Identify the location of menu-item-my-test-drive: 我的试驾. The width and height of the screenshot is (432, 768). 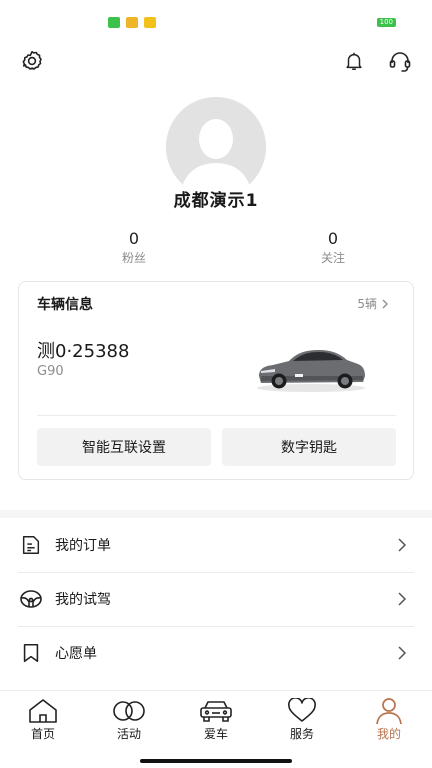
(216, 599).